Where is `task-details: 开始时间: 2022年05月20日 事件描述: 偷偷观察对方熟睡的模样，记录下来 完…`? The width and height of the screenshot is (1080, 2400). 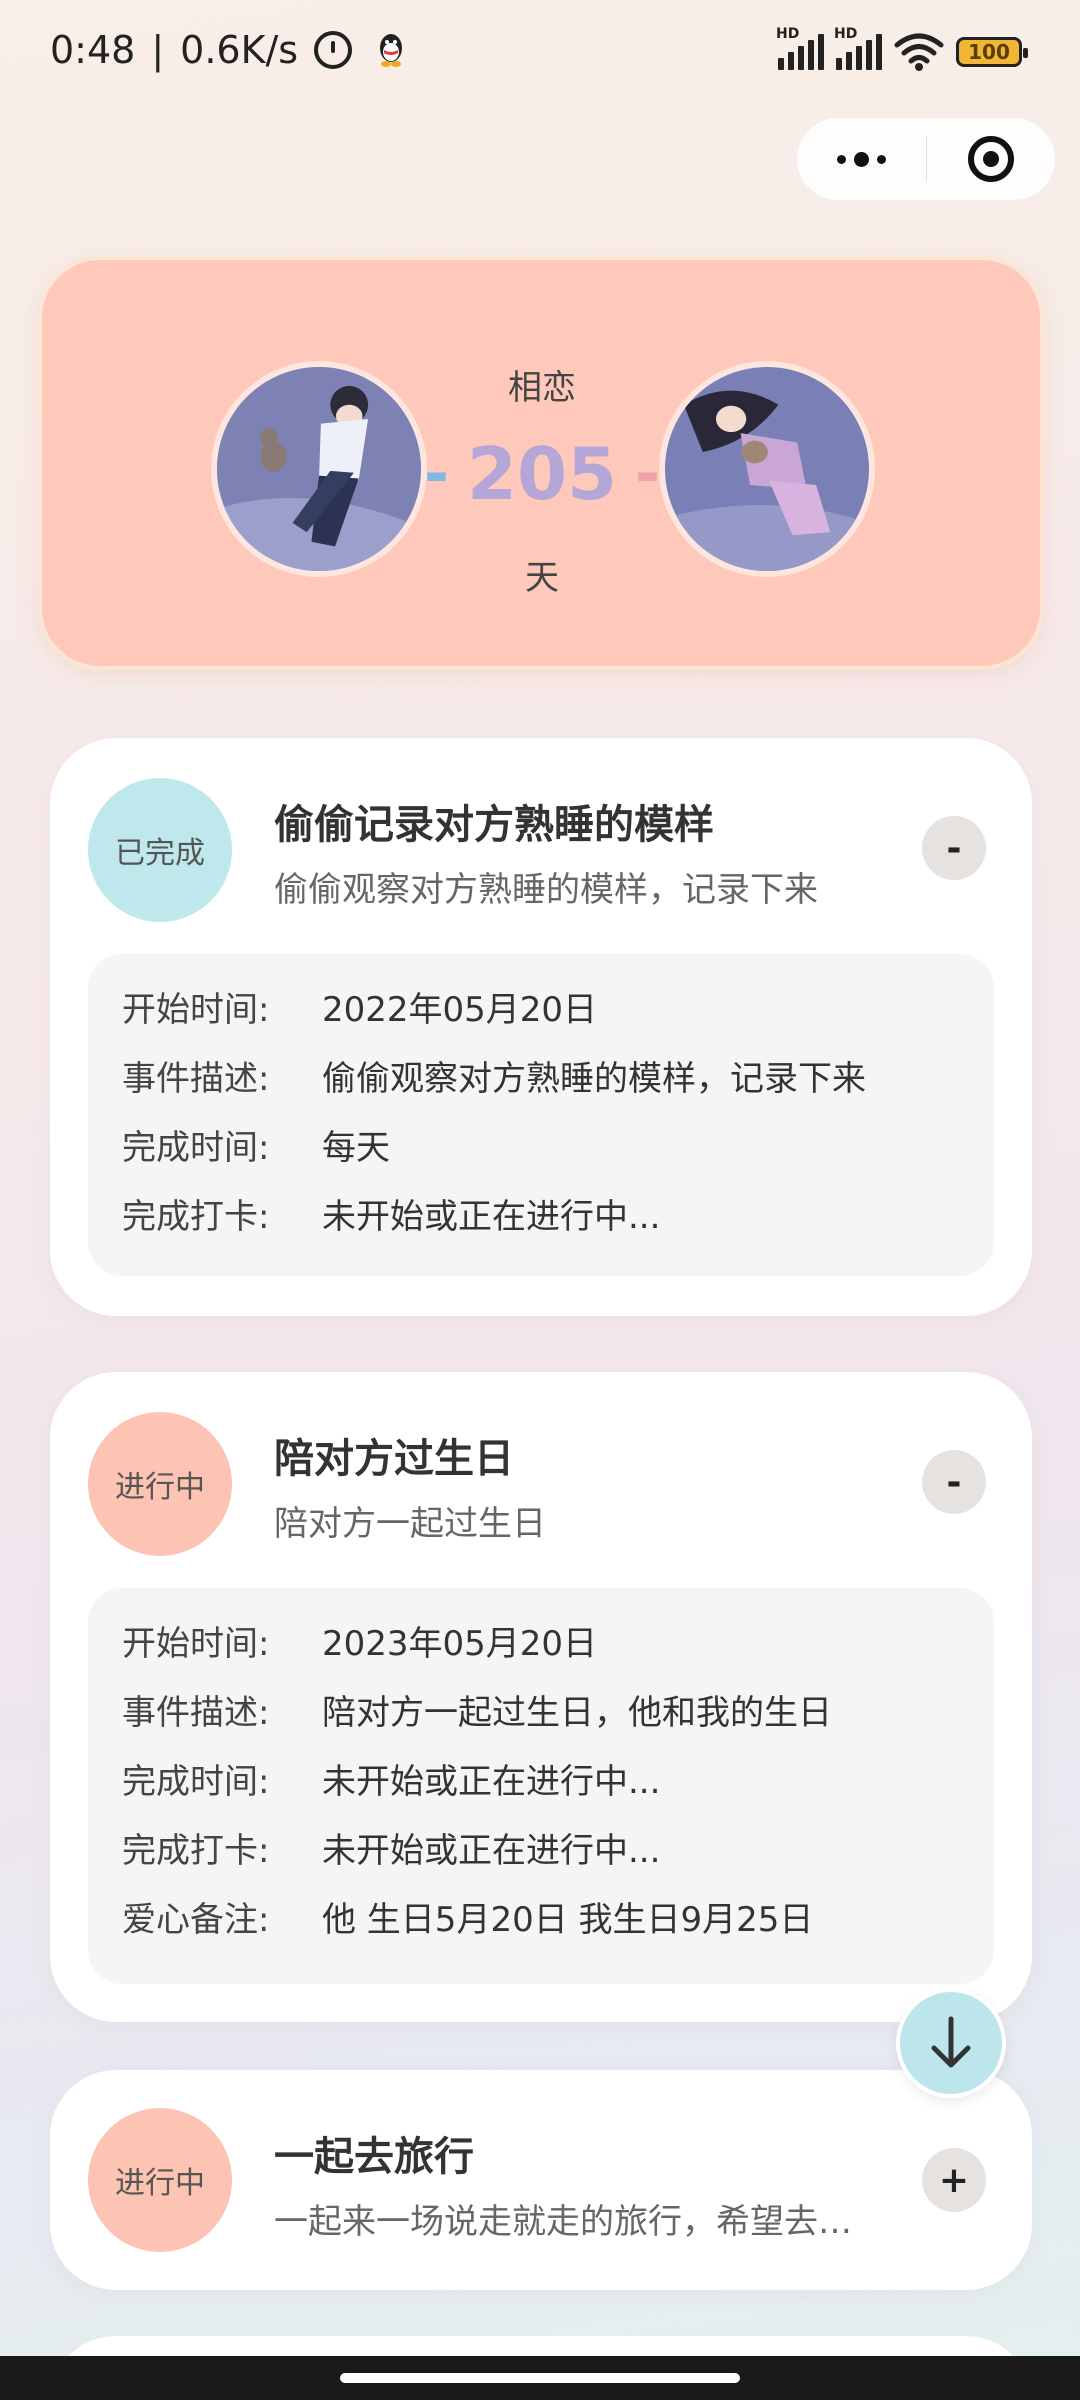
task-details: 开始时间: 2022年05月20日 事件描述: 偷偷观察对方熟睡的模样，记录下来 完… is located at coordinates (541, 1115).